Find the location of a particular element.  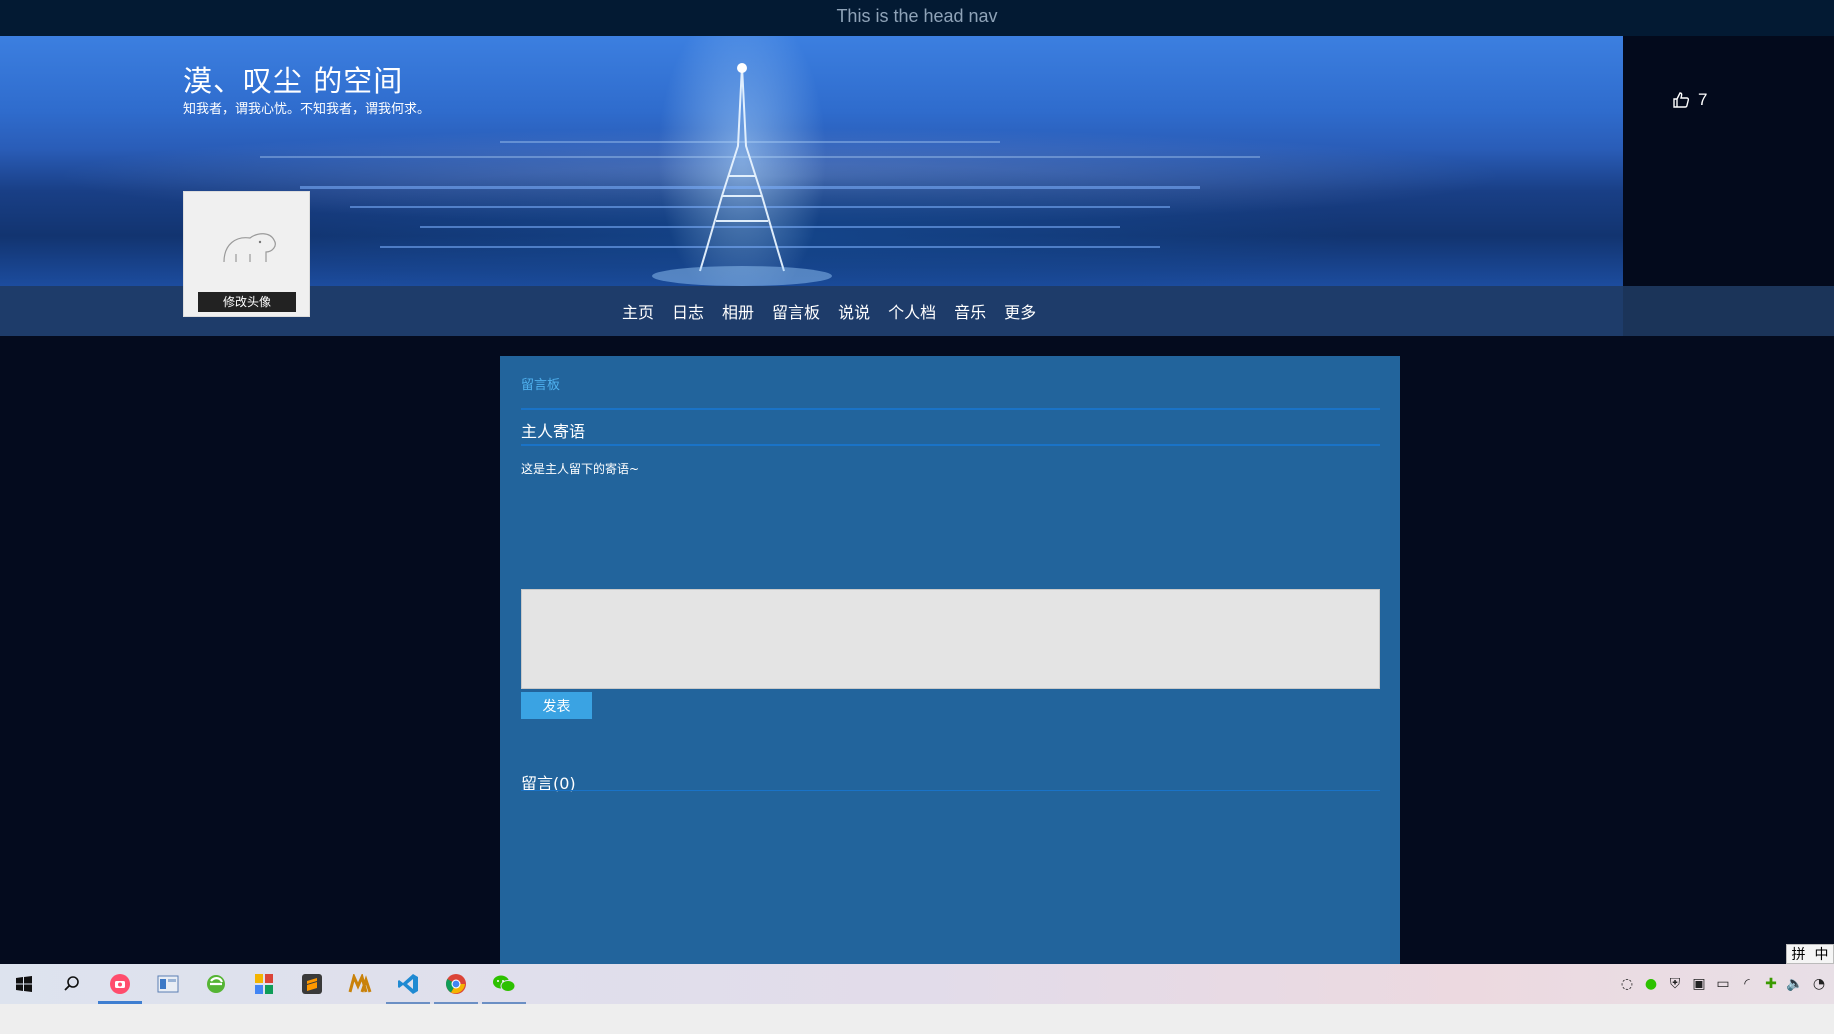

app-store-icon is located at coordinates (264, 984).